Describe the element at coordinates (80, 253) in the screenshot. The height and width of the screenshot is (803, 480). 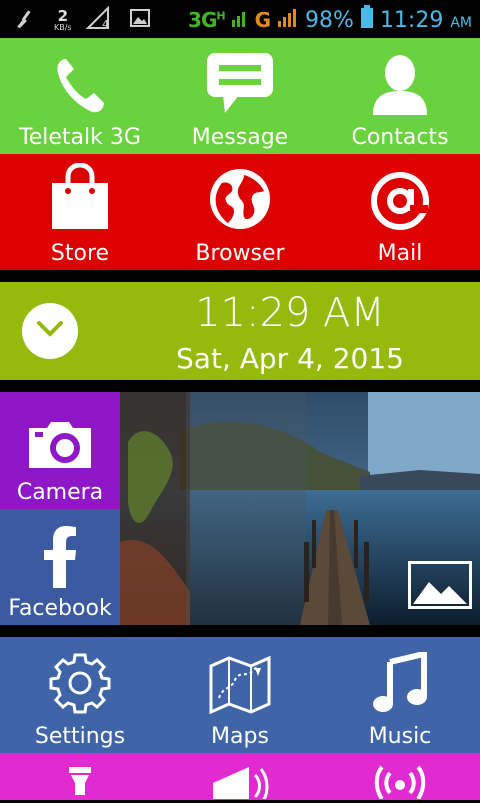
I see `store-label: Store` at that location.